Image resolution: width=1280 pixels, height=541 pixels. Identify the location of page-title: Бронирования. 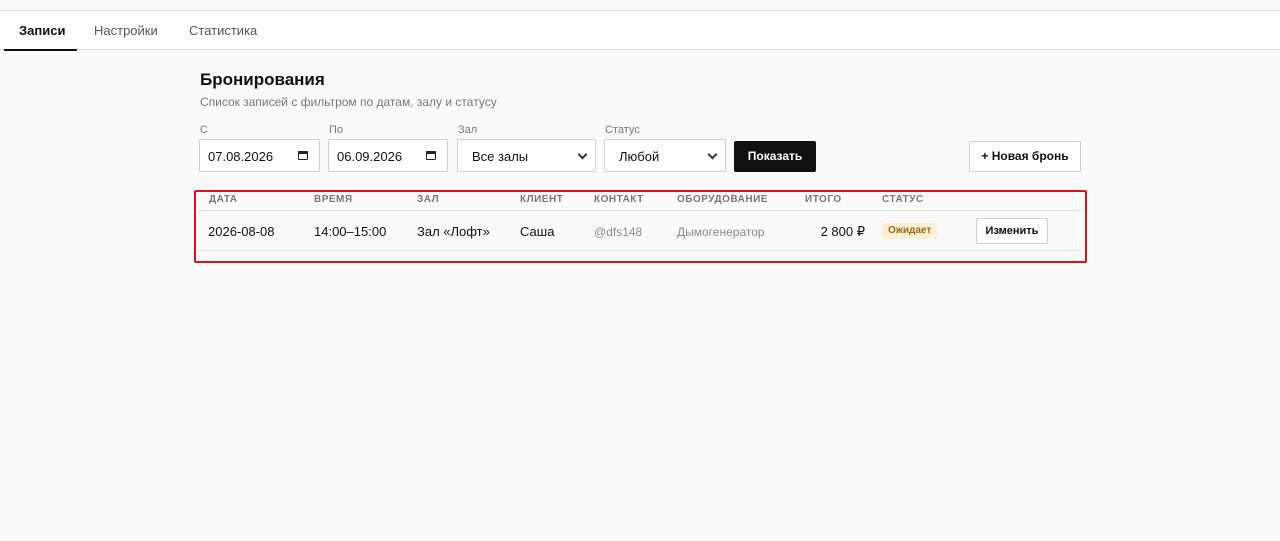
(262, 79).